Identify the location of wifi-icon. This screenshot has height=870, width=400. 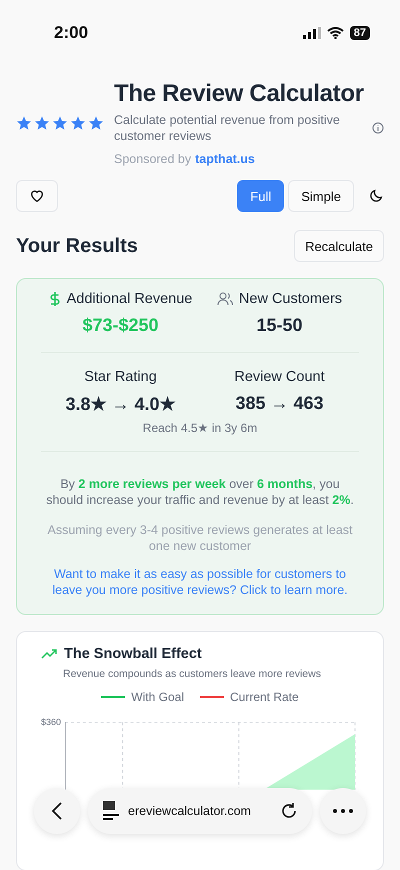
(335, 33).